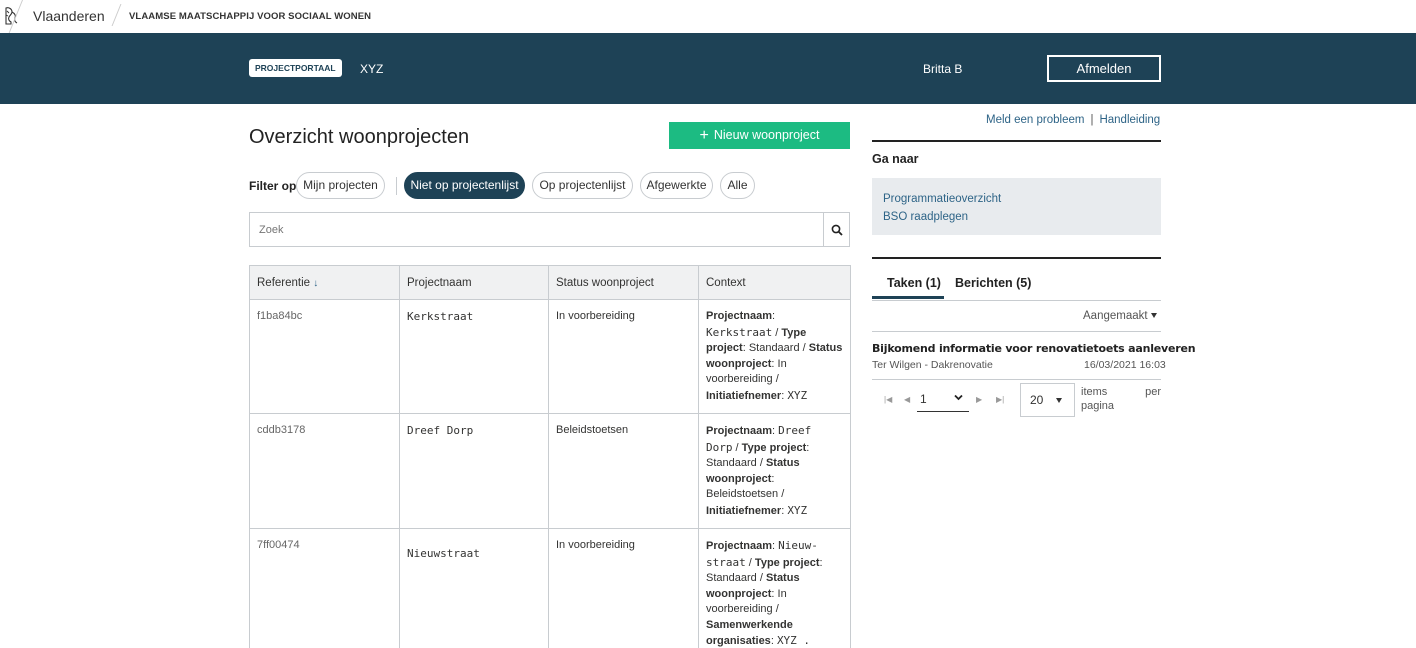 The width and height of the screenshot is (1416, 648). Describe the element at coordinates (324, 356) in the screenshot. I see `cell-reference: f1ba84bc` at that location.